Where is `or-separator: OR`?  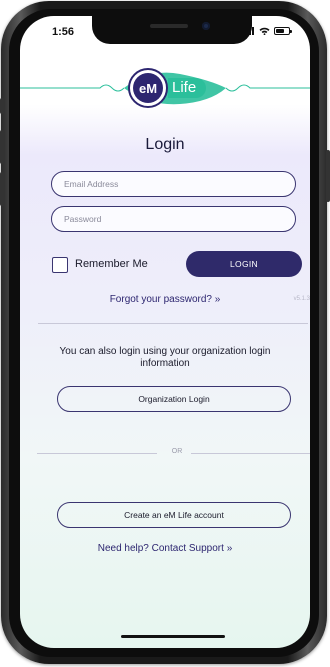
or-separator: OR is located at coordinates (173, 453).